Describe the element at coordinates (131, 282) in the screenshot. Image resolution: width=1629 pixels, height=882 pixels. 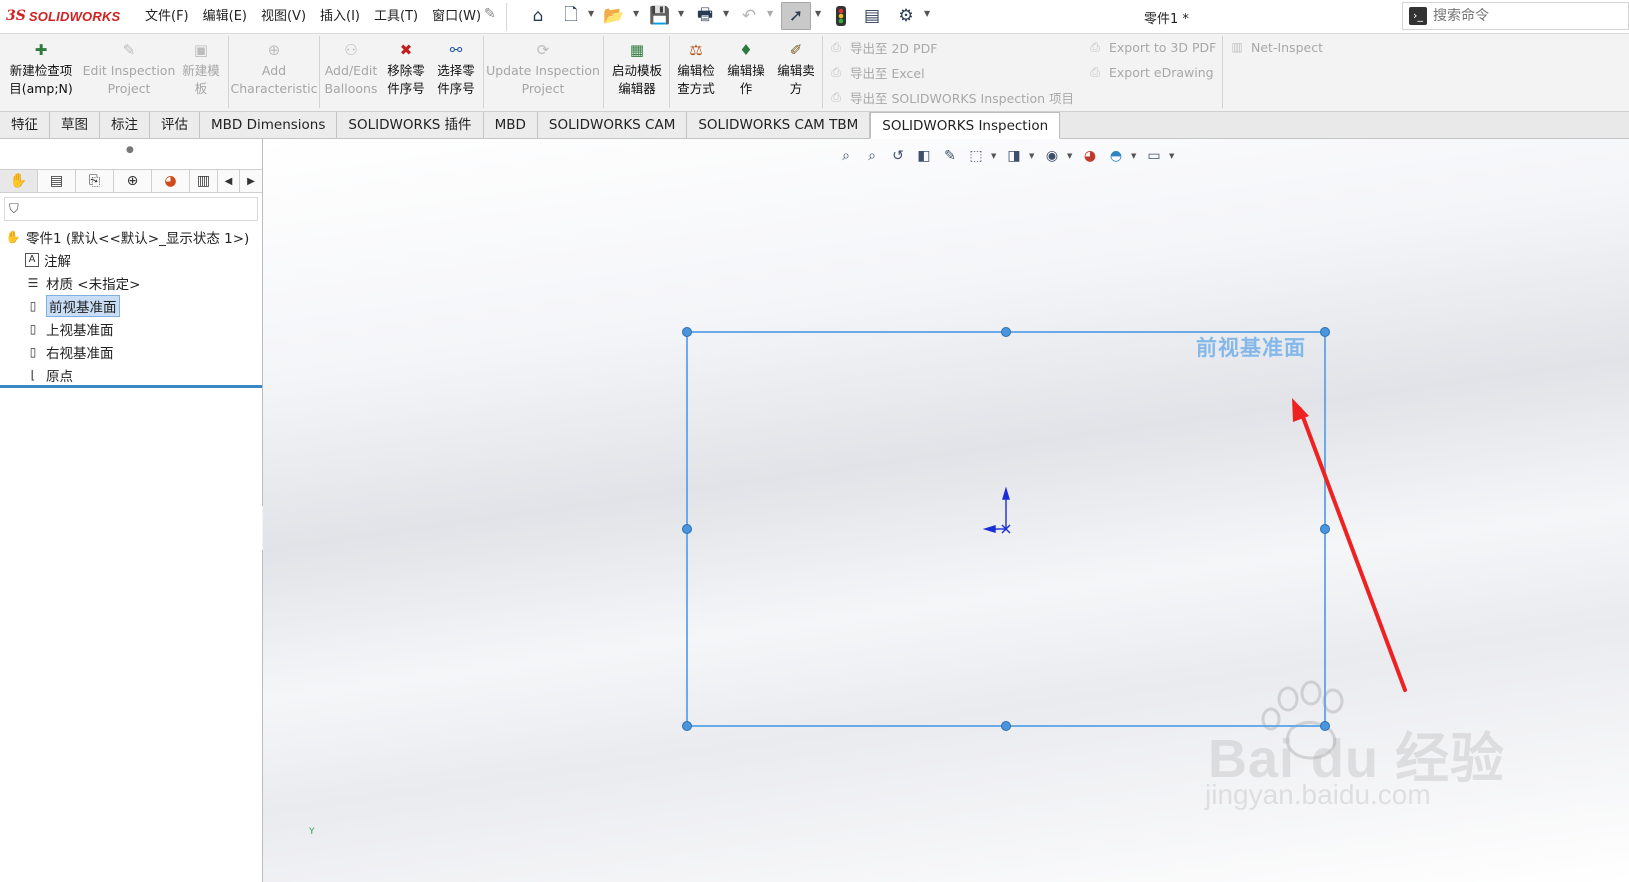
I see `tree-item-material: ☰ 材质 <未指定>` at that location.